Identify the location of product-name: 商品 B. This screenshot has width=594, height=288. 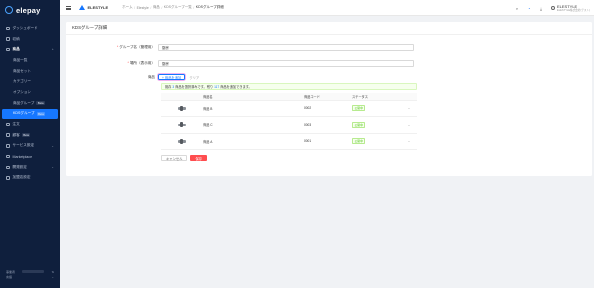
(253, 108).